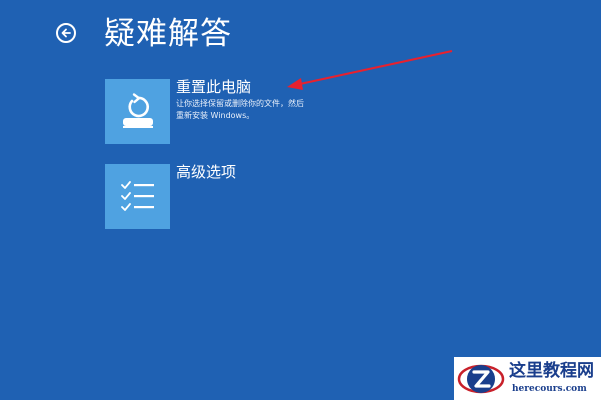  What do you see at coordinates (168, 34) in the screenshot?
I see `page-title: 疑难解答` at bounding box center [168, 34].